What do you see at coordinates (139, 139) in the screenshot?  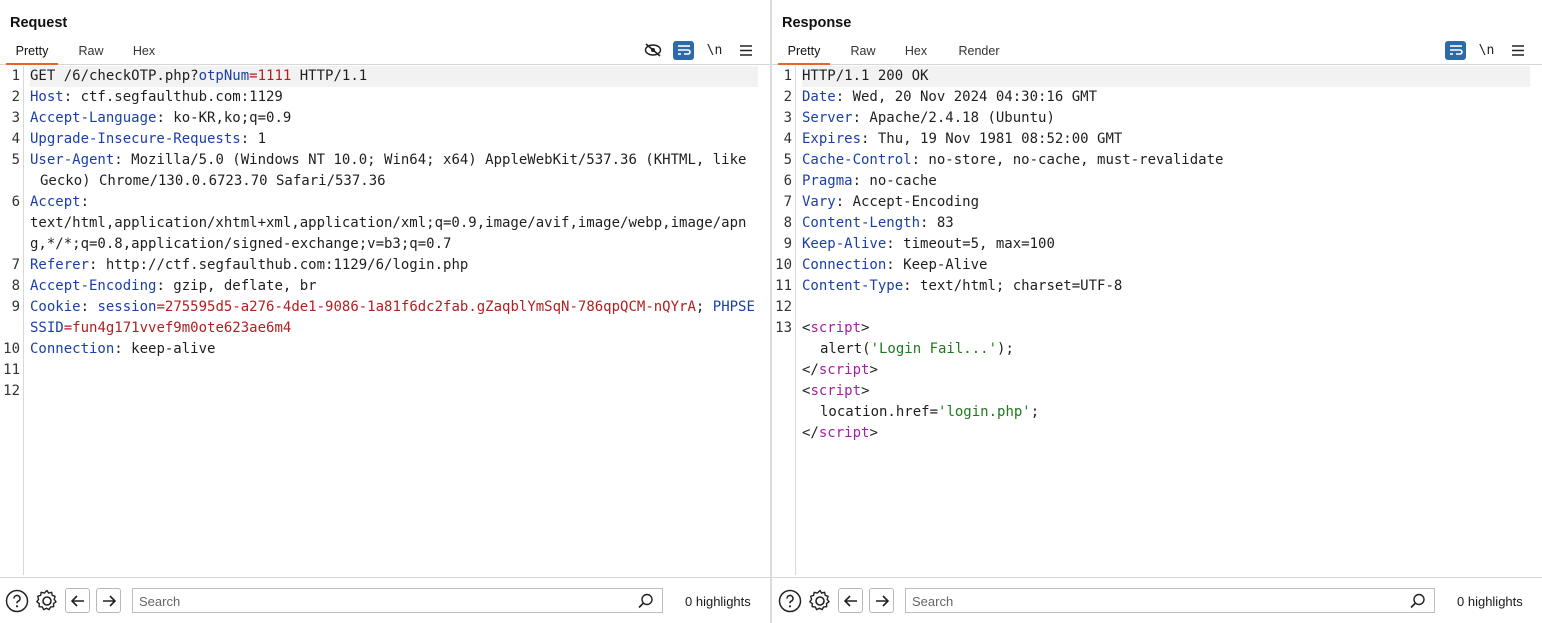 I see `code-line: 4 Upgrade-Insecure-Requests: 1` at bounding box center [139, 139].